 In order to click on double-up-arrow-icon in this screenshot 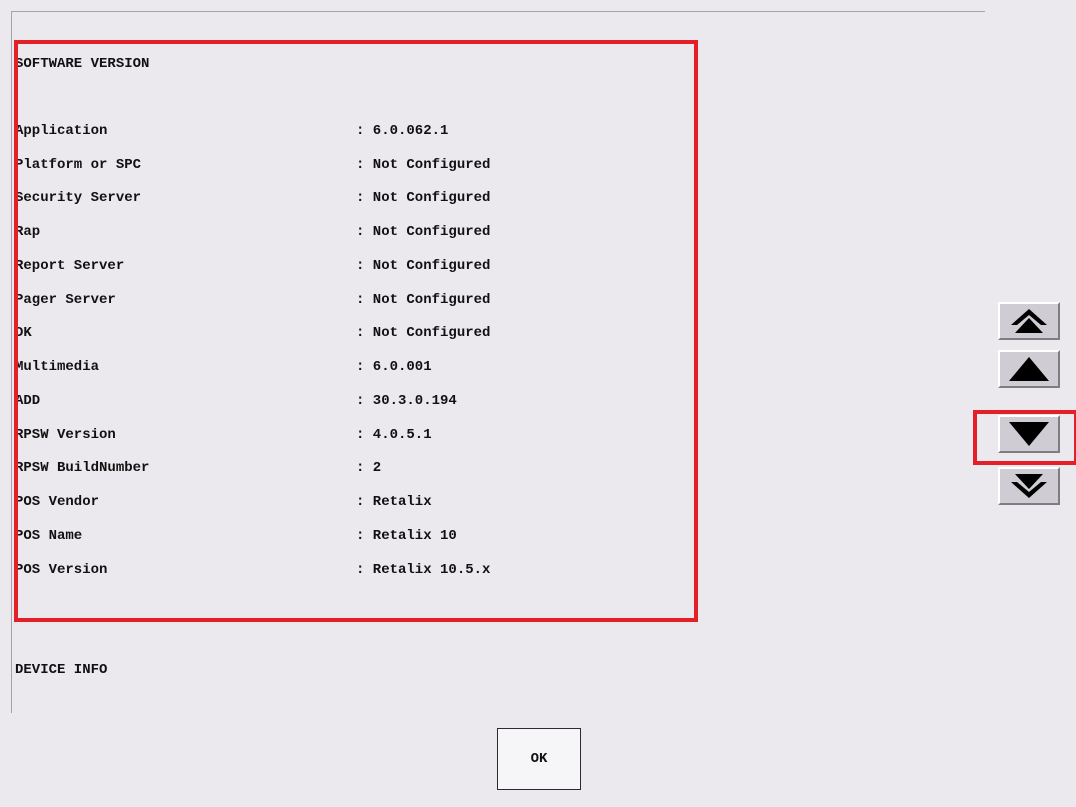, I will do `click(1029, 321)`.